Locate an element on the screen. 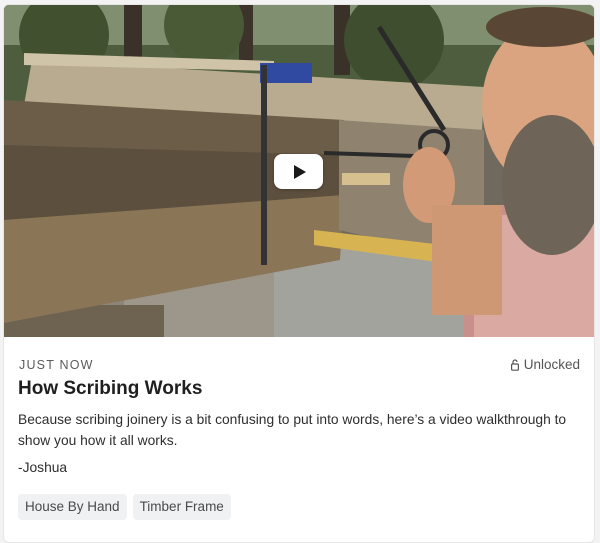 The height and width of the screenshot is (543, 600). access-label: Unlocked is located at coordinates (551, 364).